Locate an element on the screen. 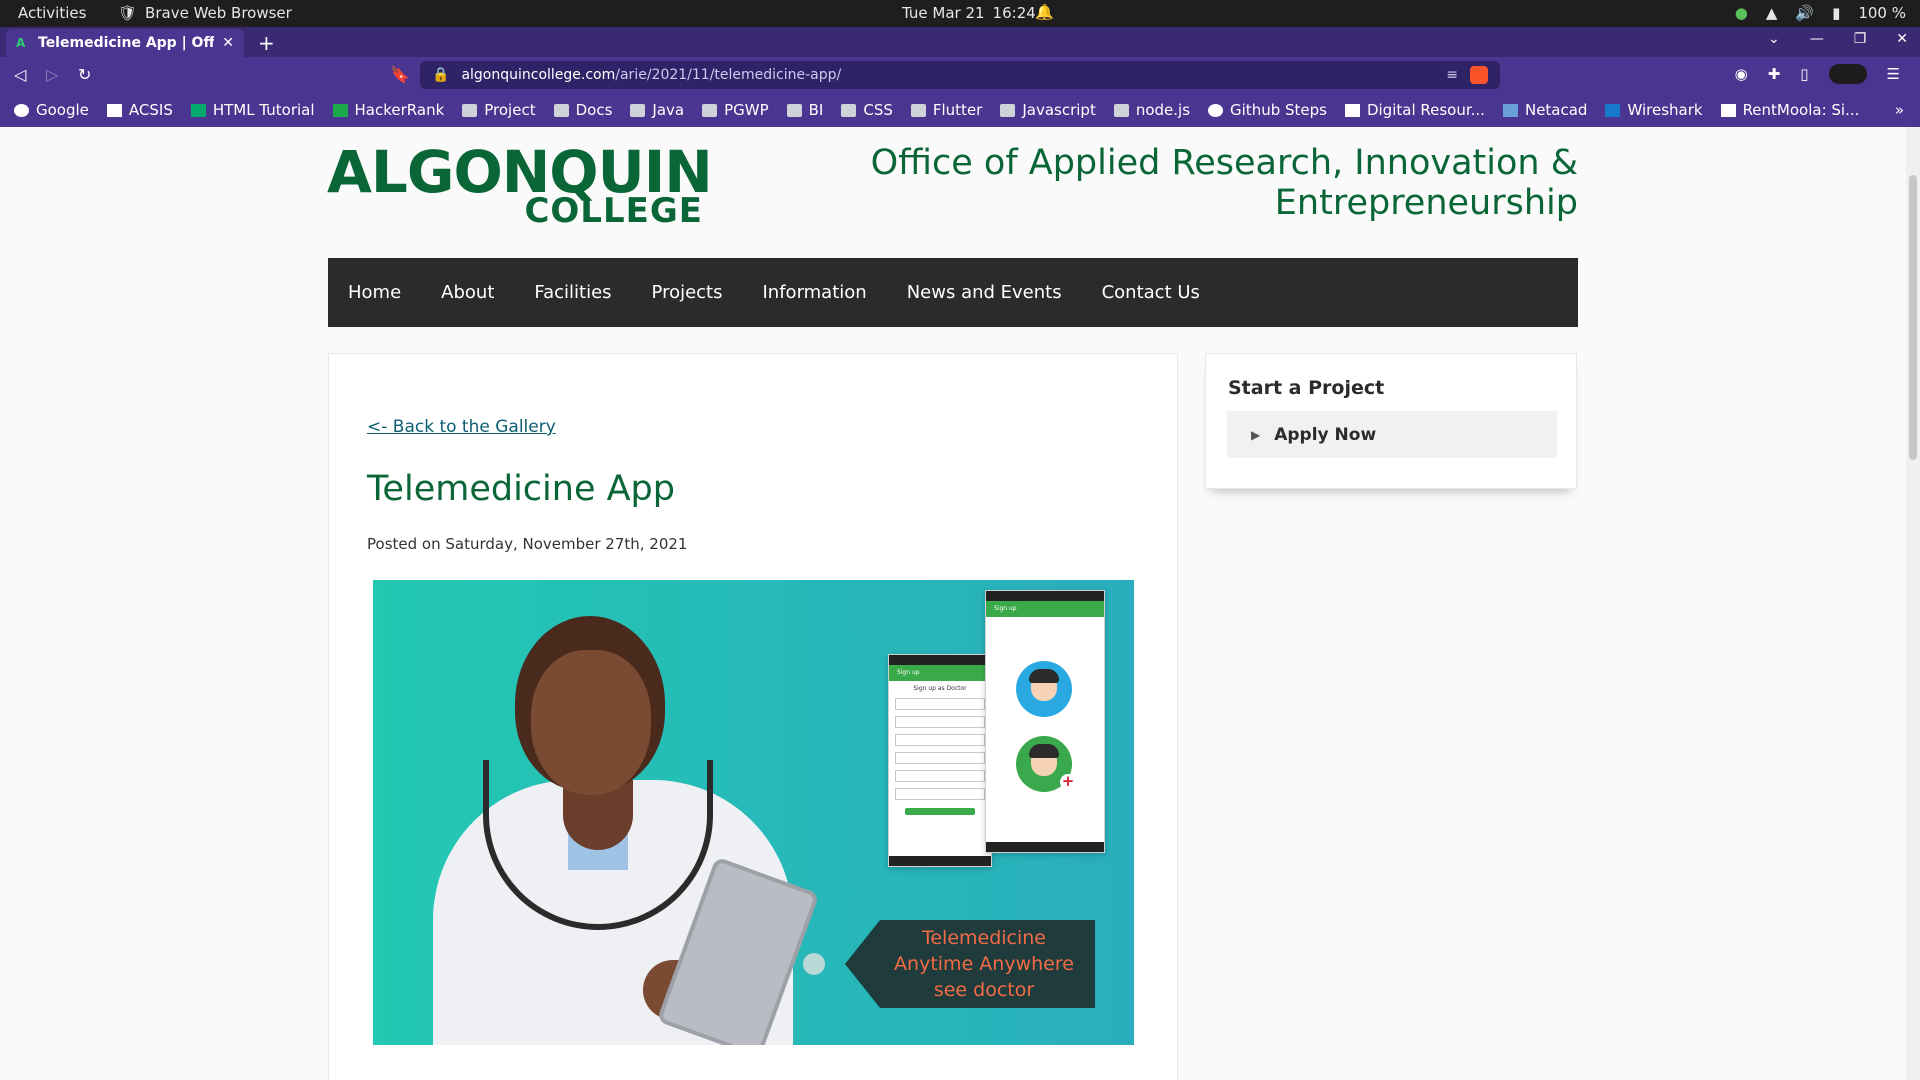  tab-close-icon: ✕ is located at coordinates (228, 43).